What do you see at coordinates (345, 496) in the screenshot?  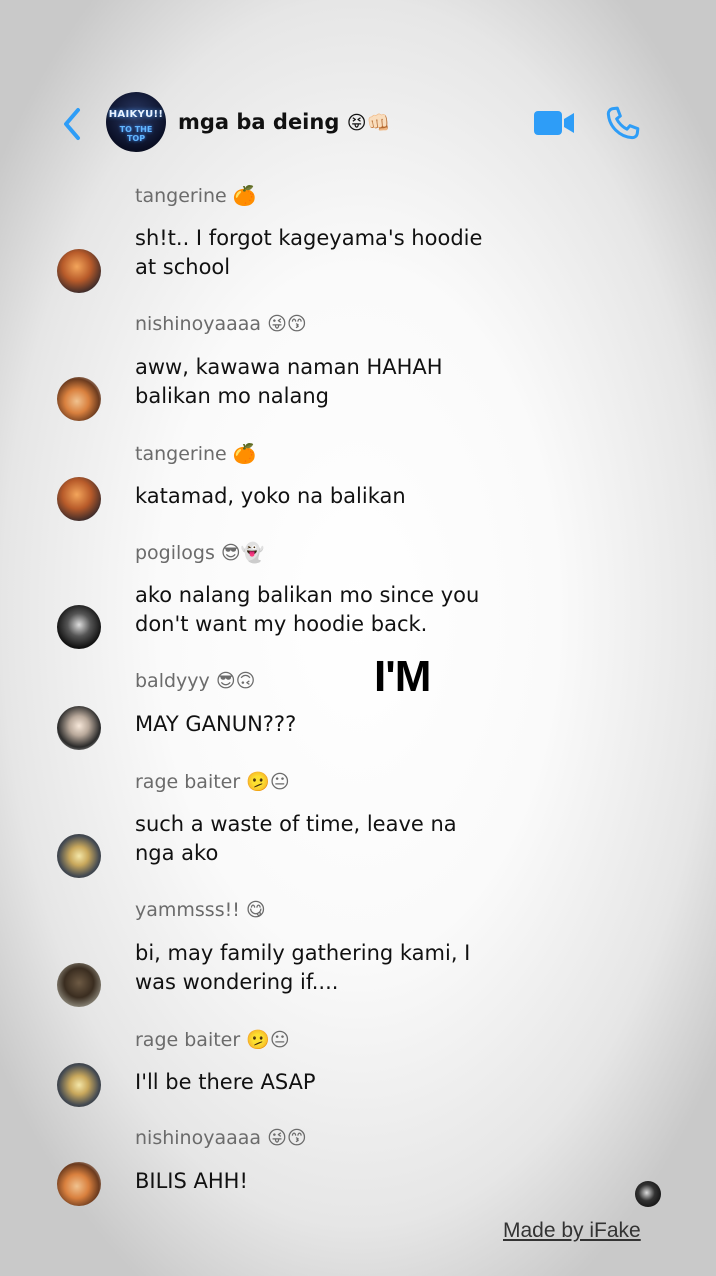 I see `message-text: katamad, yoko na balikan` at bounding box center [345, 496].